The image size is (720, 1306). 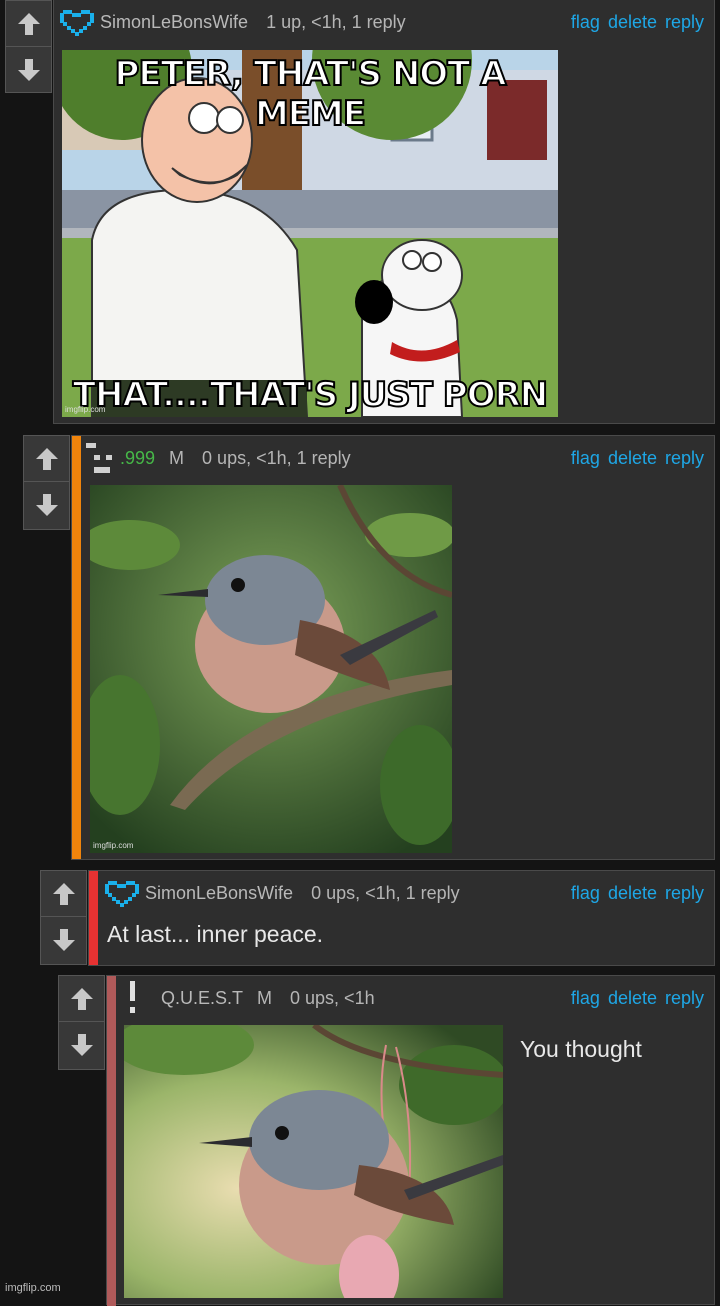 I want to click on meme-top-text: PETER, THAT'S NOT A MEME, so click(x=310, y=94).